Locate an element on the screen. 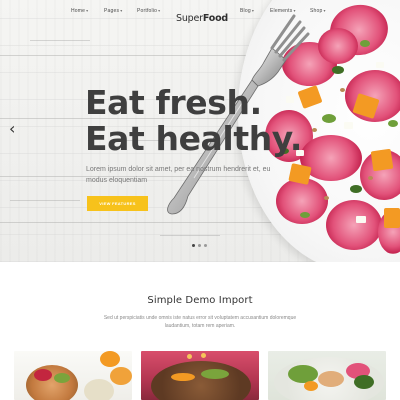 The image size is (400, 400). nav-item-label: Shop is located at coordinates (316, 11).